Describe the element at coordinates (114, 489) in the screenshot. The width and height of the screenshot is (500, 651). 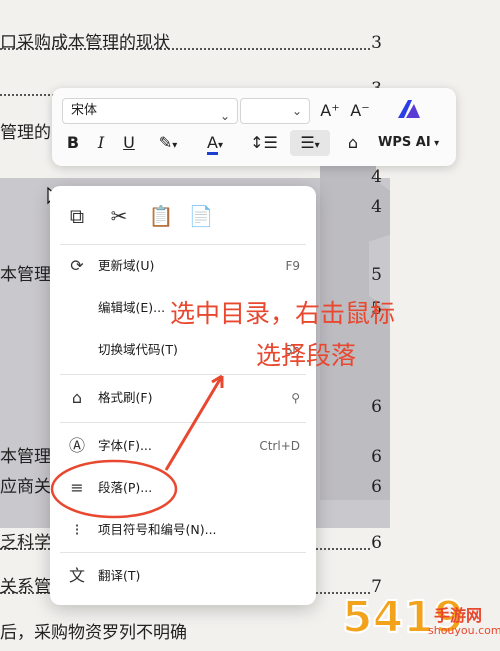
I see `annotation-circle` at that location.